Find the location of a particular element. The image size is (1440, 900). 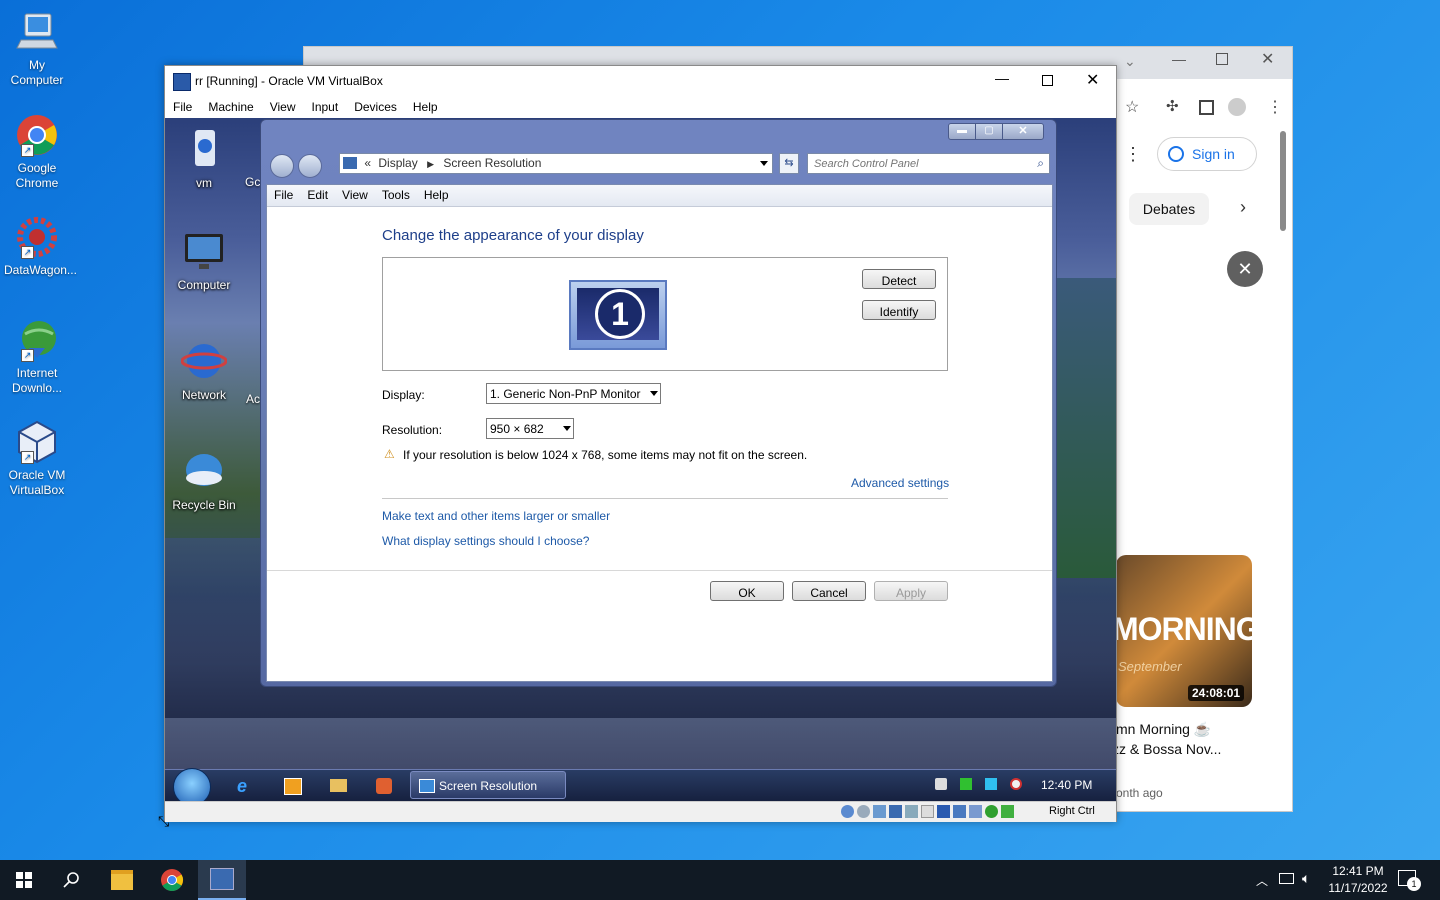

clock: 12:41 PM 11/17/2022 is located at coordinates (1358, 880).